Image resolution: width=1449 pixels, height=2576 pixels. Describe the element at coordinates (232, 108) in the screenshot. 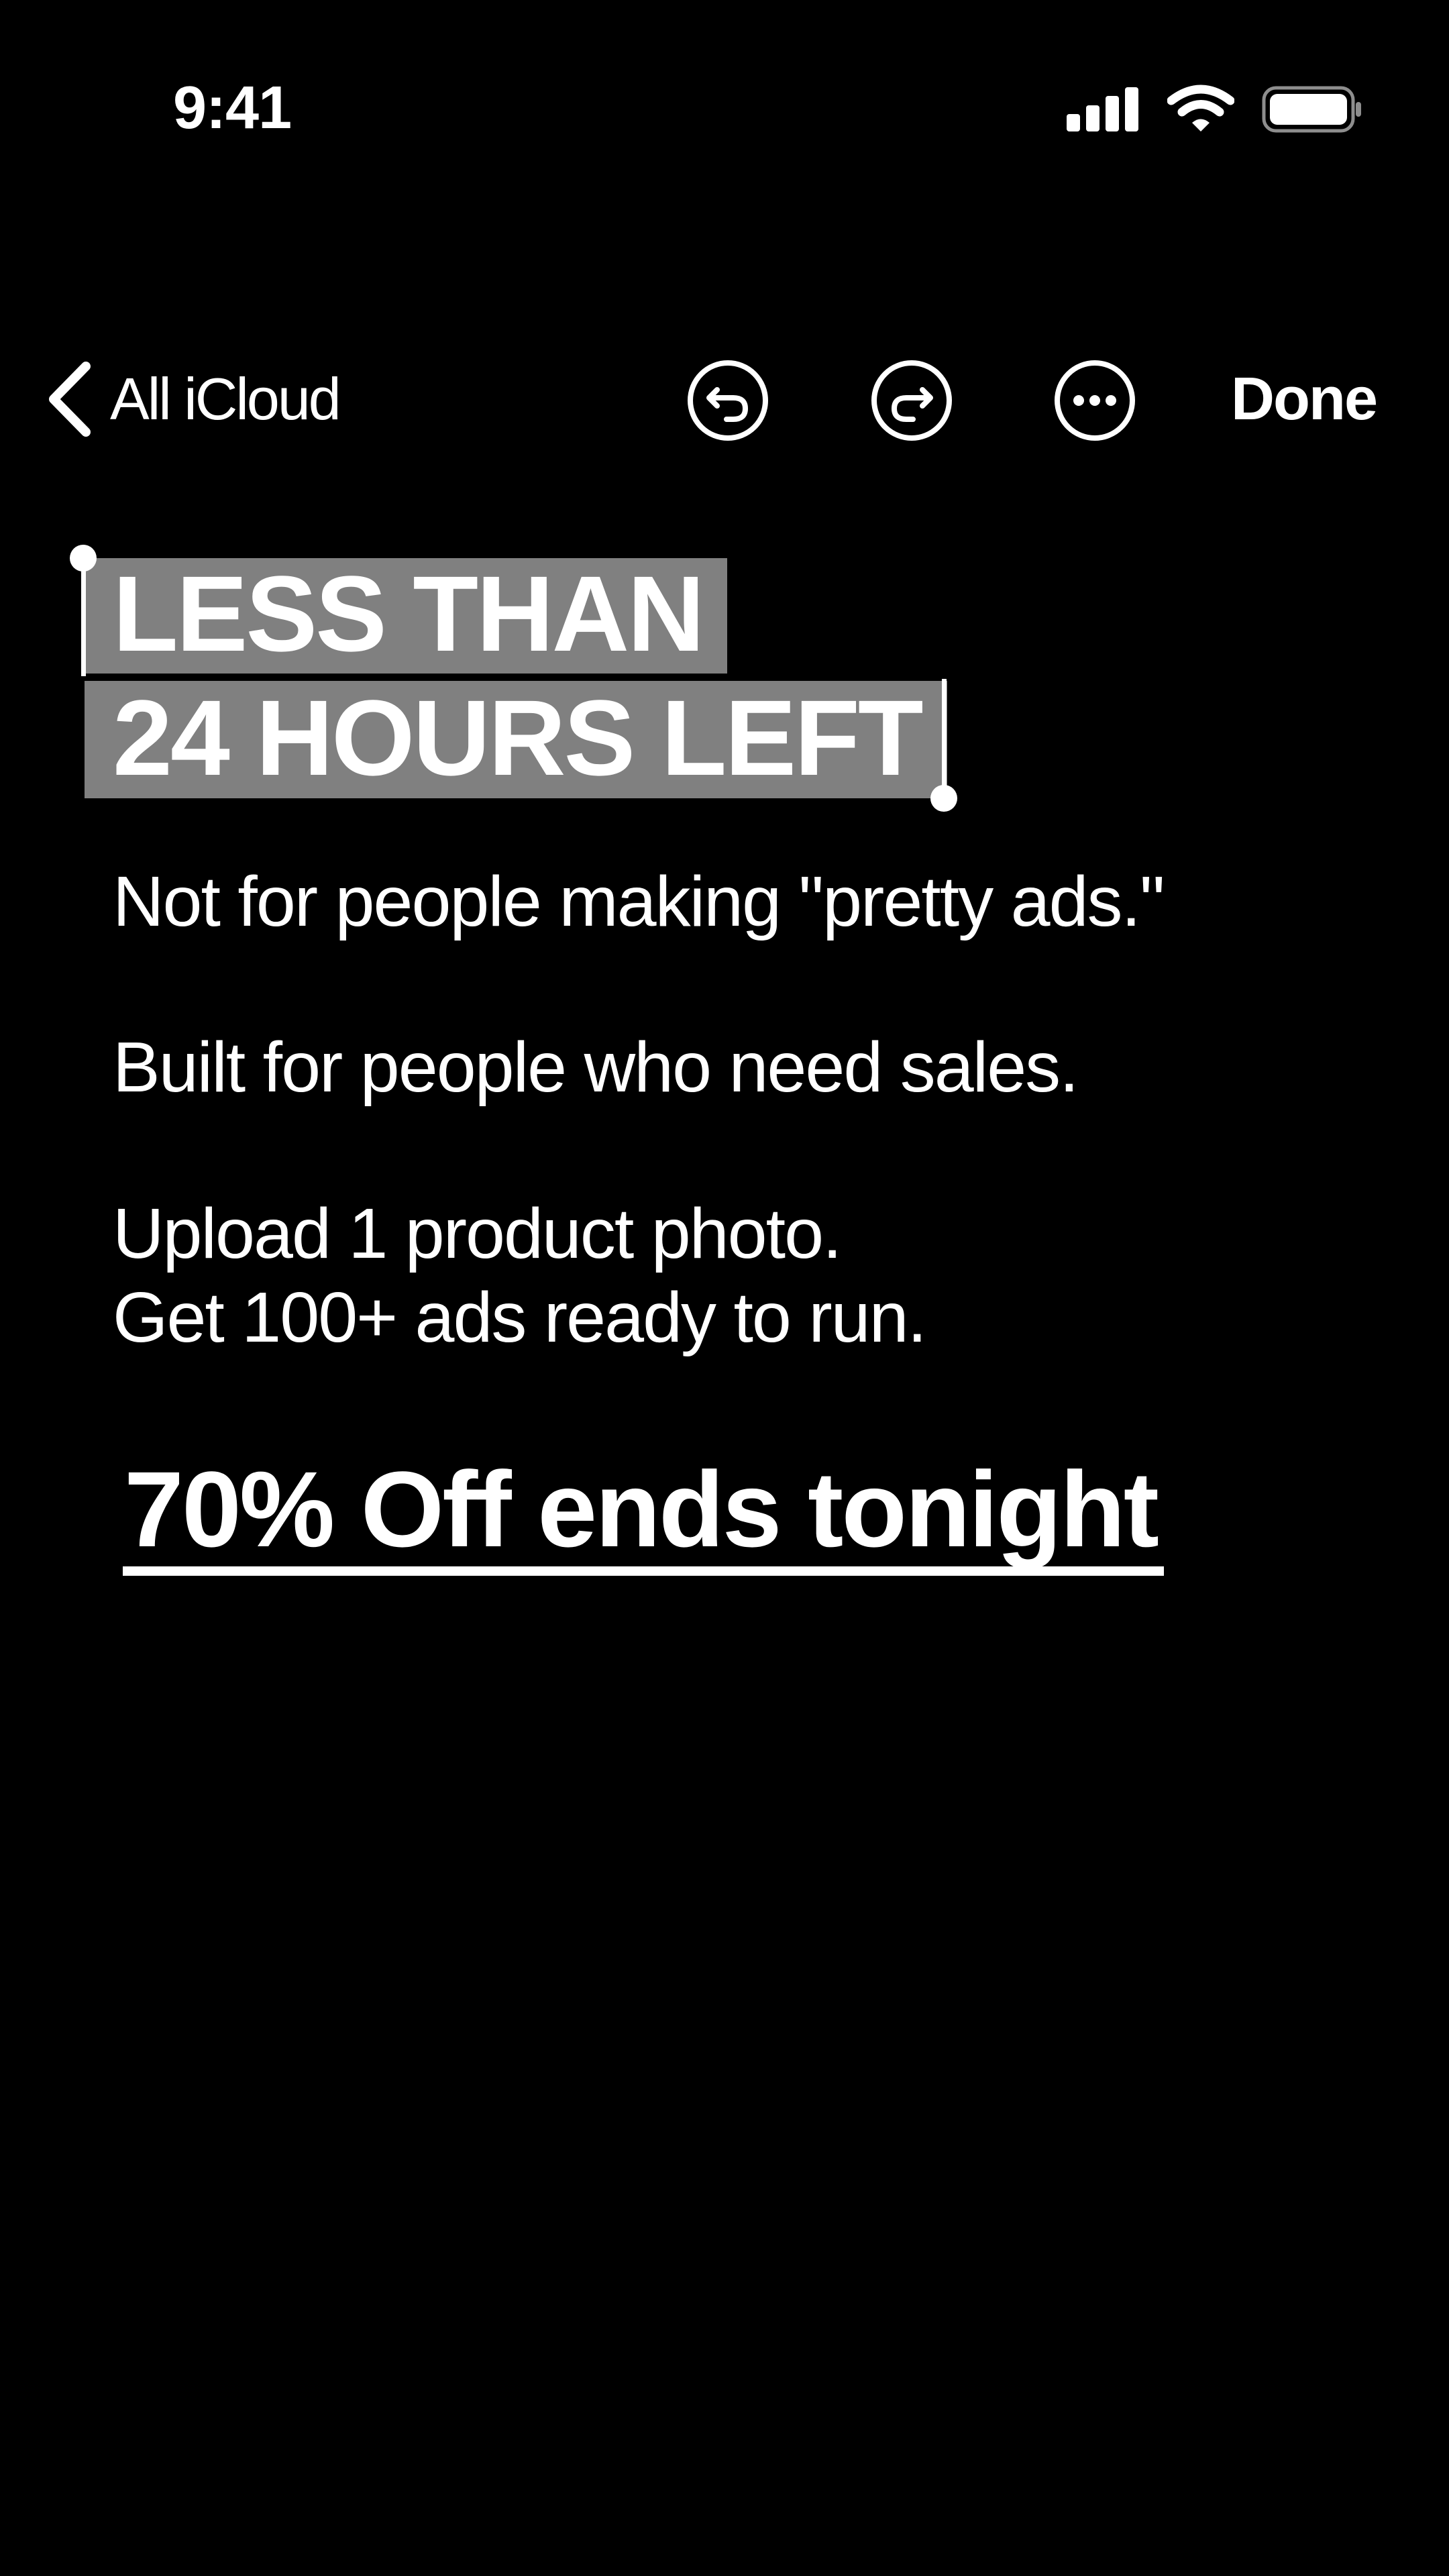

I see `status-time: 9:41` at that location.